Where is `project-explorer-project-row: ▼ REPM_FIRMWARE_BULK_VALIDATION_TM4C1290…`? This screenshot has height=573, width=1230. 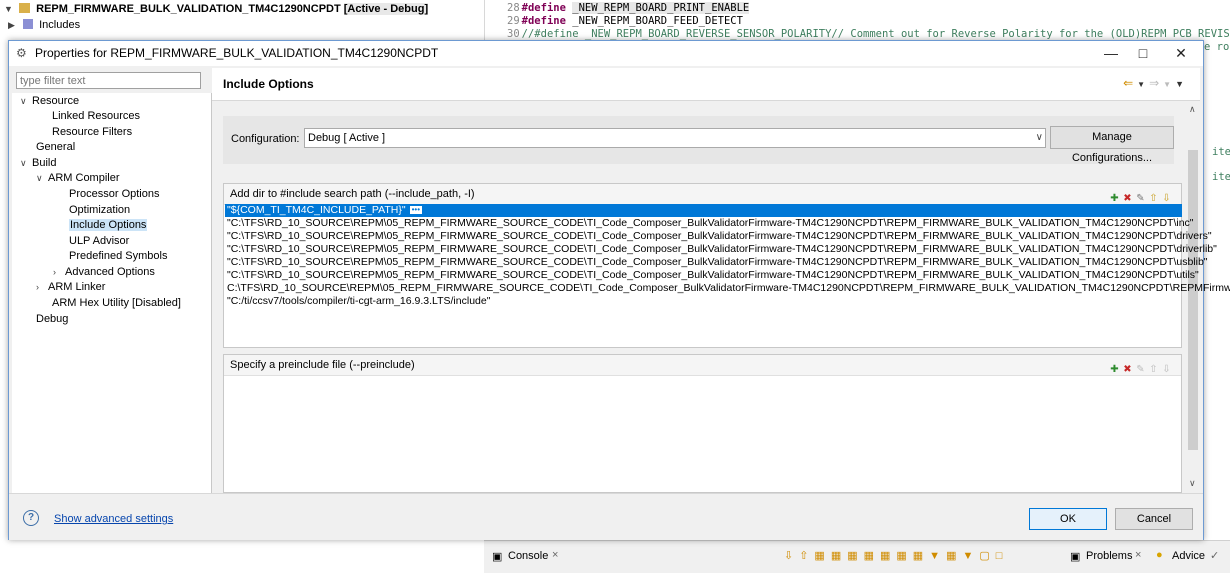 project-explorer-project-row: ▼ REPM_FIRMWARE_BULK_VALIDATION_TM4C1290… is located at coordinates (216, 9).